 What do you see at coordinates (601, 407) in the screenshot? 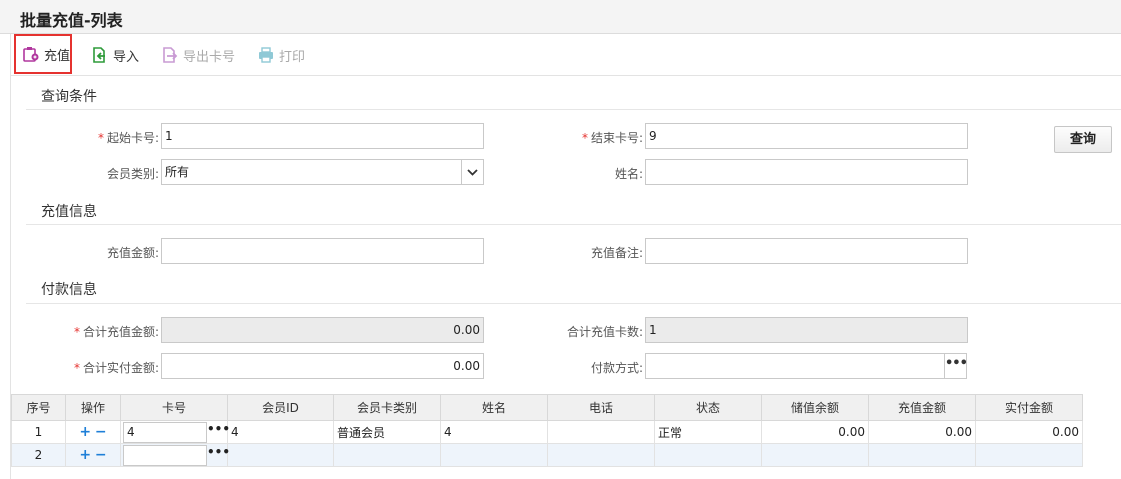
I see `col-header-phone: 电话` at bounding box center [601, 407].